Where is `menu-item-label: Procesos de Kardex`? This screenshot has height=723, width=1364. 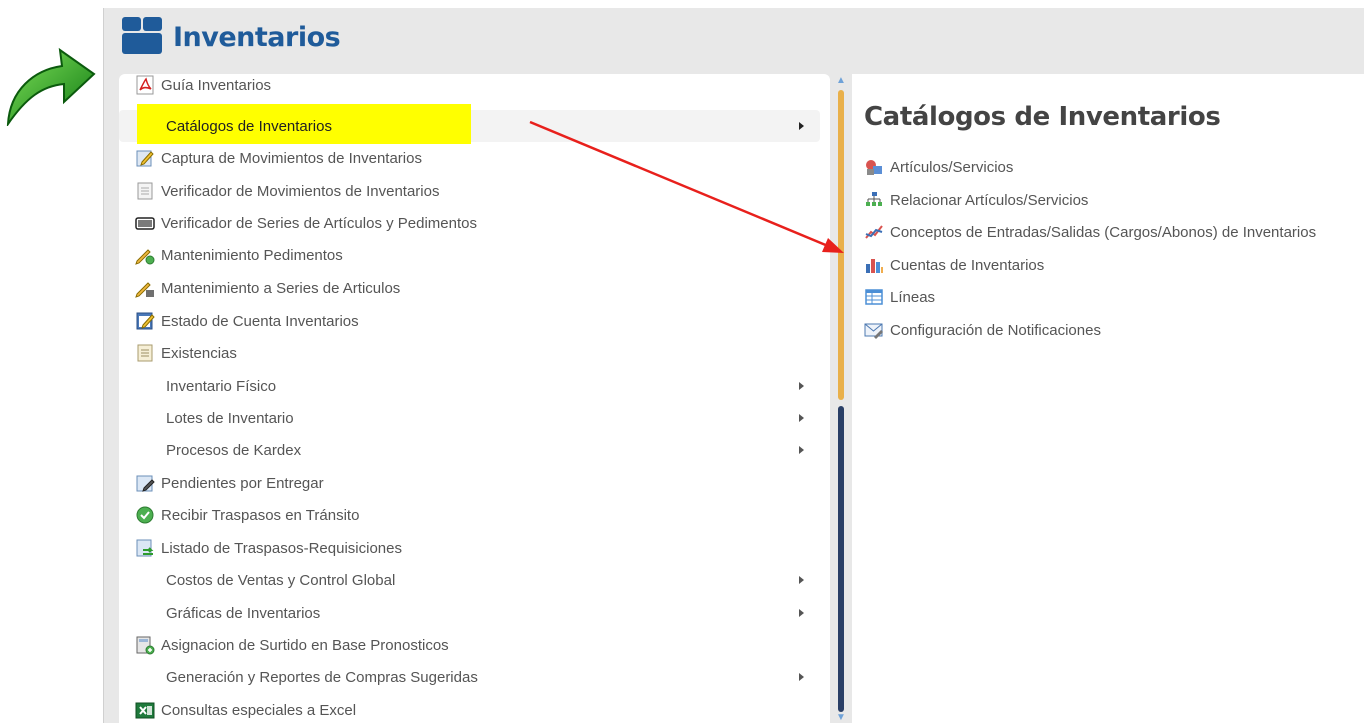
menu-item-label: Procesos de Kardex is located at coordinates (234, 450).